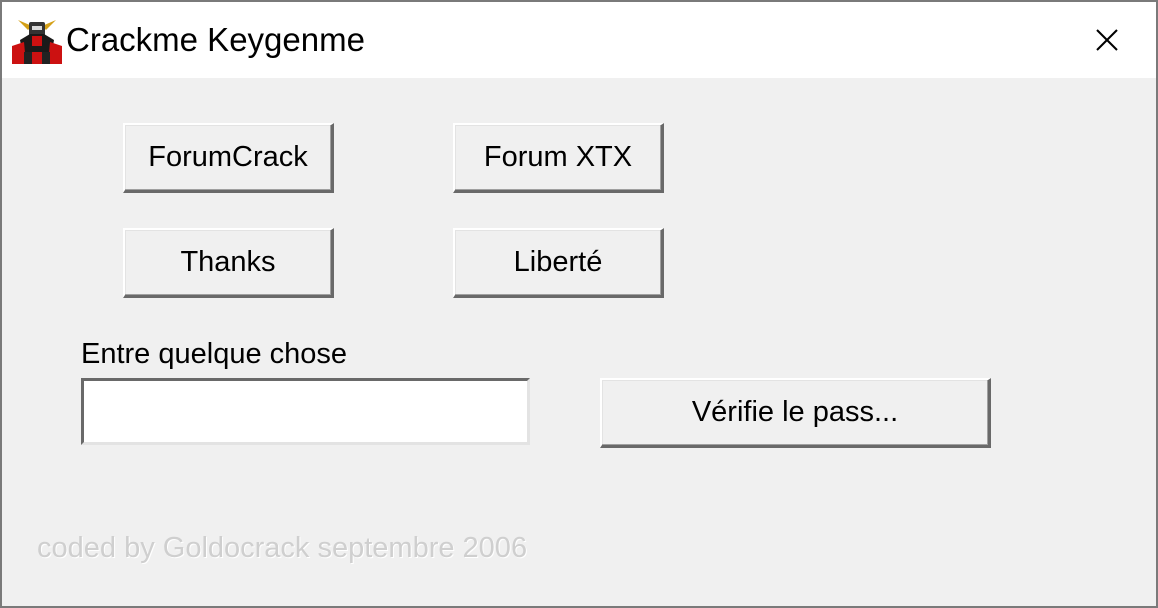 This screenshot has width=1158, height=608. Describe the element at coordinates (214, 354) in the screenshot. I see `input-label: Entre quelque chose` at that location.